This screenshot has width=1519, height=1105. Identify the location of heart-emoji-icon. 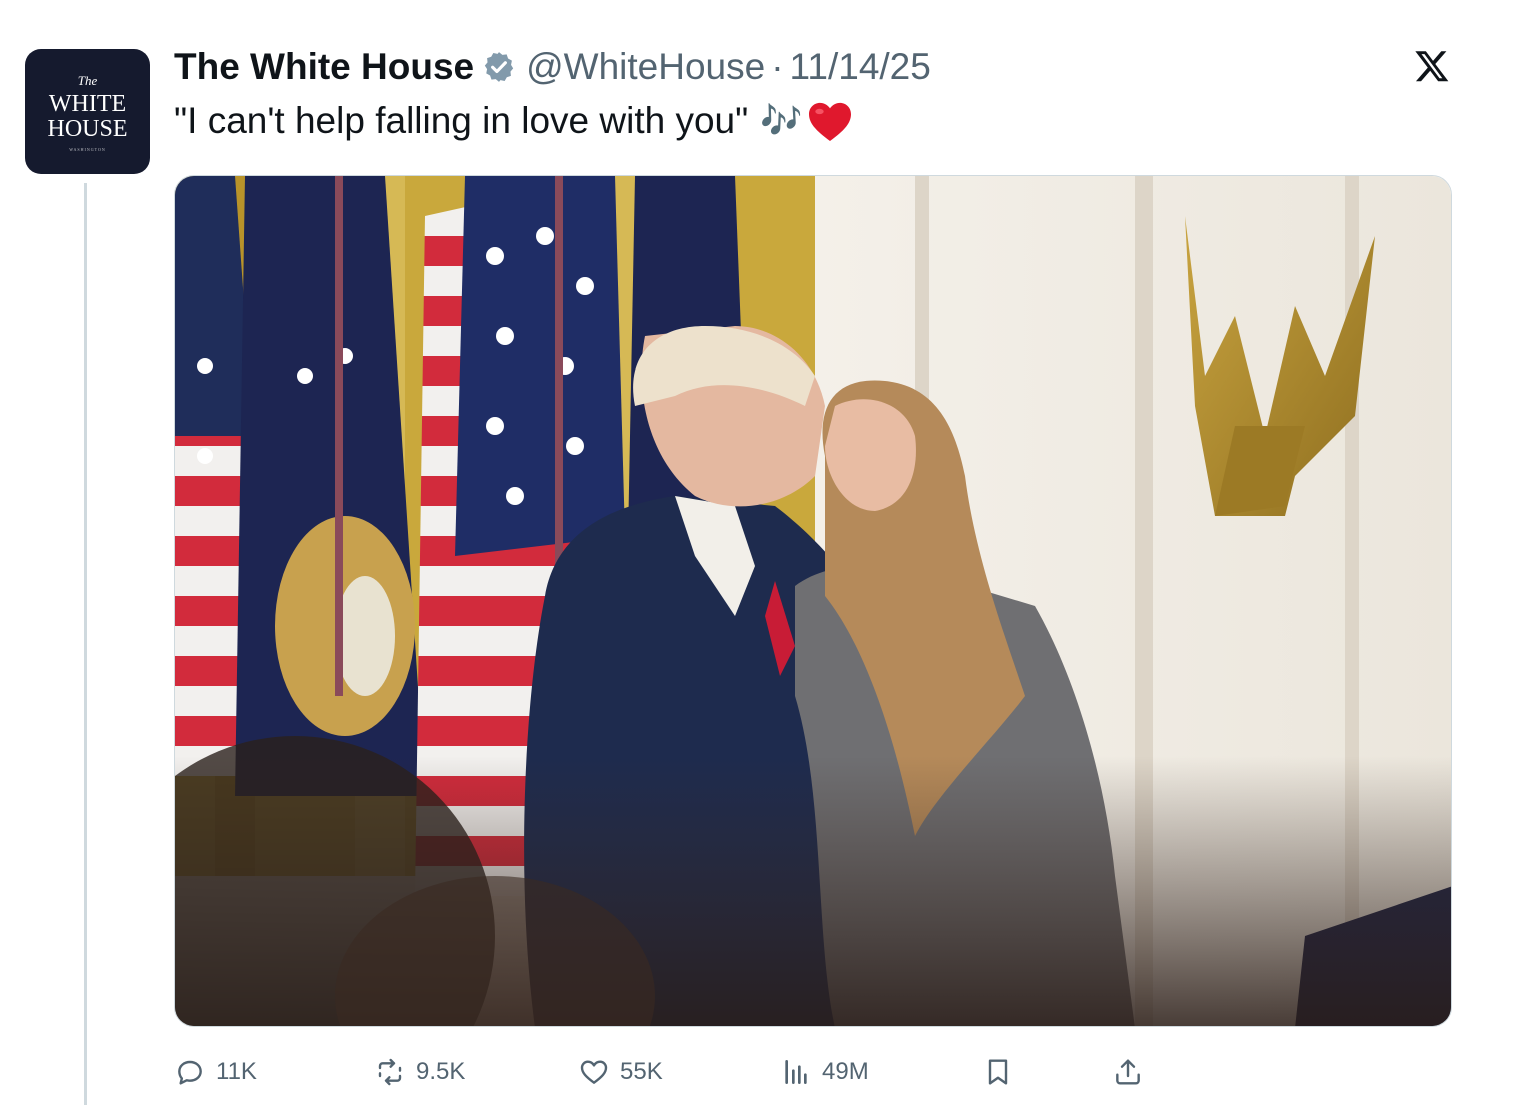
(829, 122).